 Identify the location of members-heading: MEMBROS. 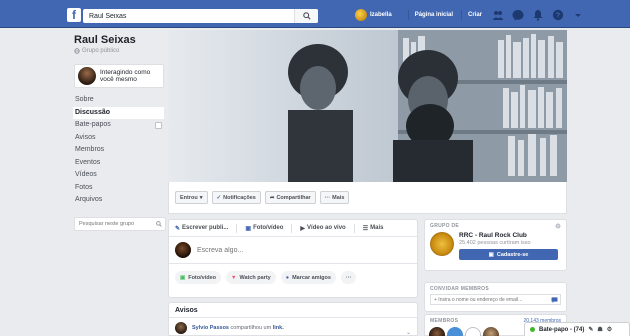
(444, 321).